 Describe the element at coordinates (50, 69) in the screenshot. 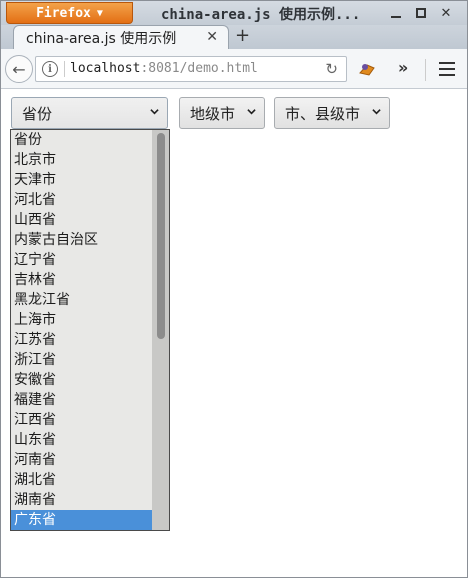

I see `info-icon: i` at that location.